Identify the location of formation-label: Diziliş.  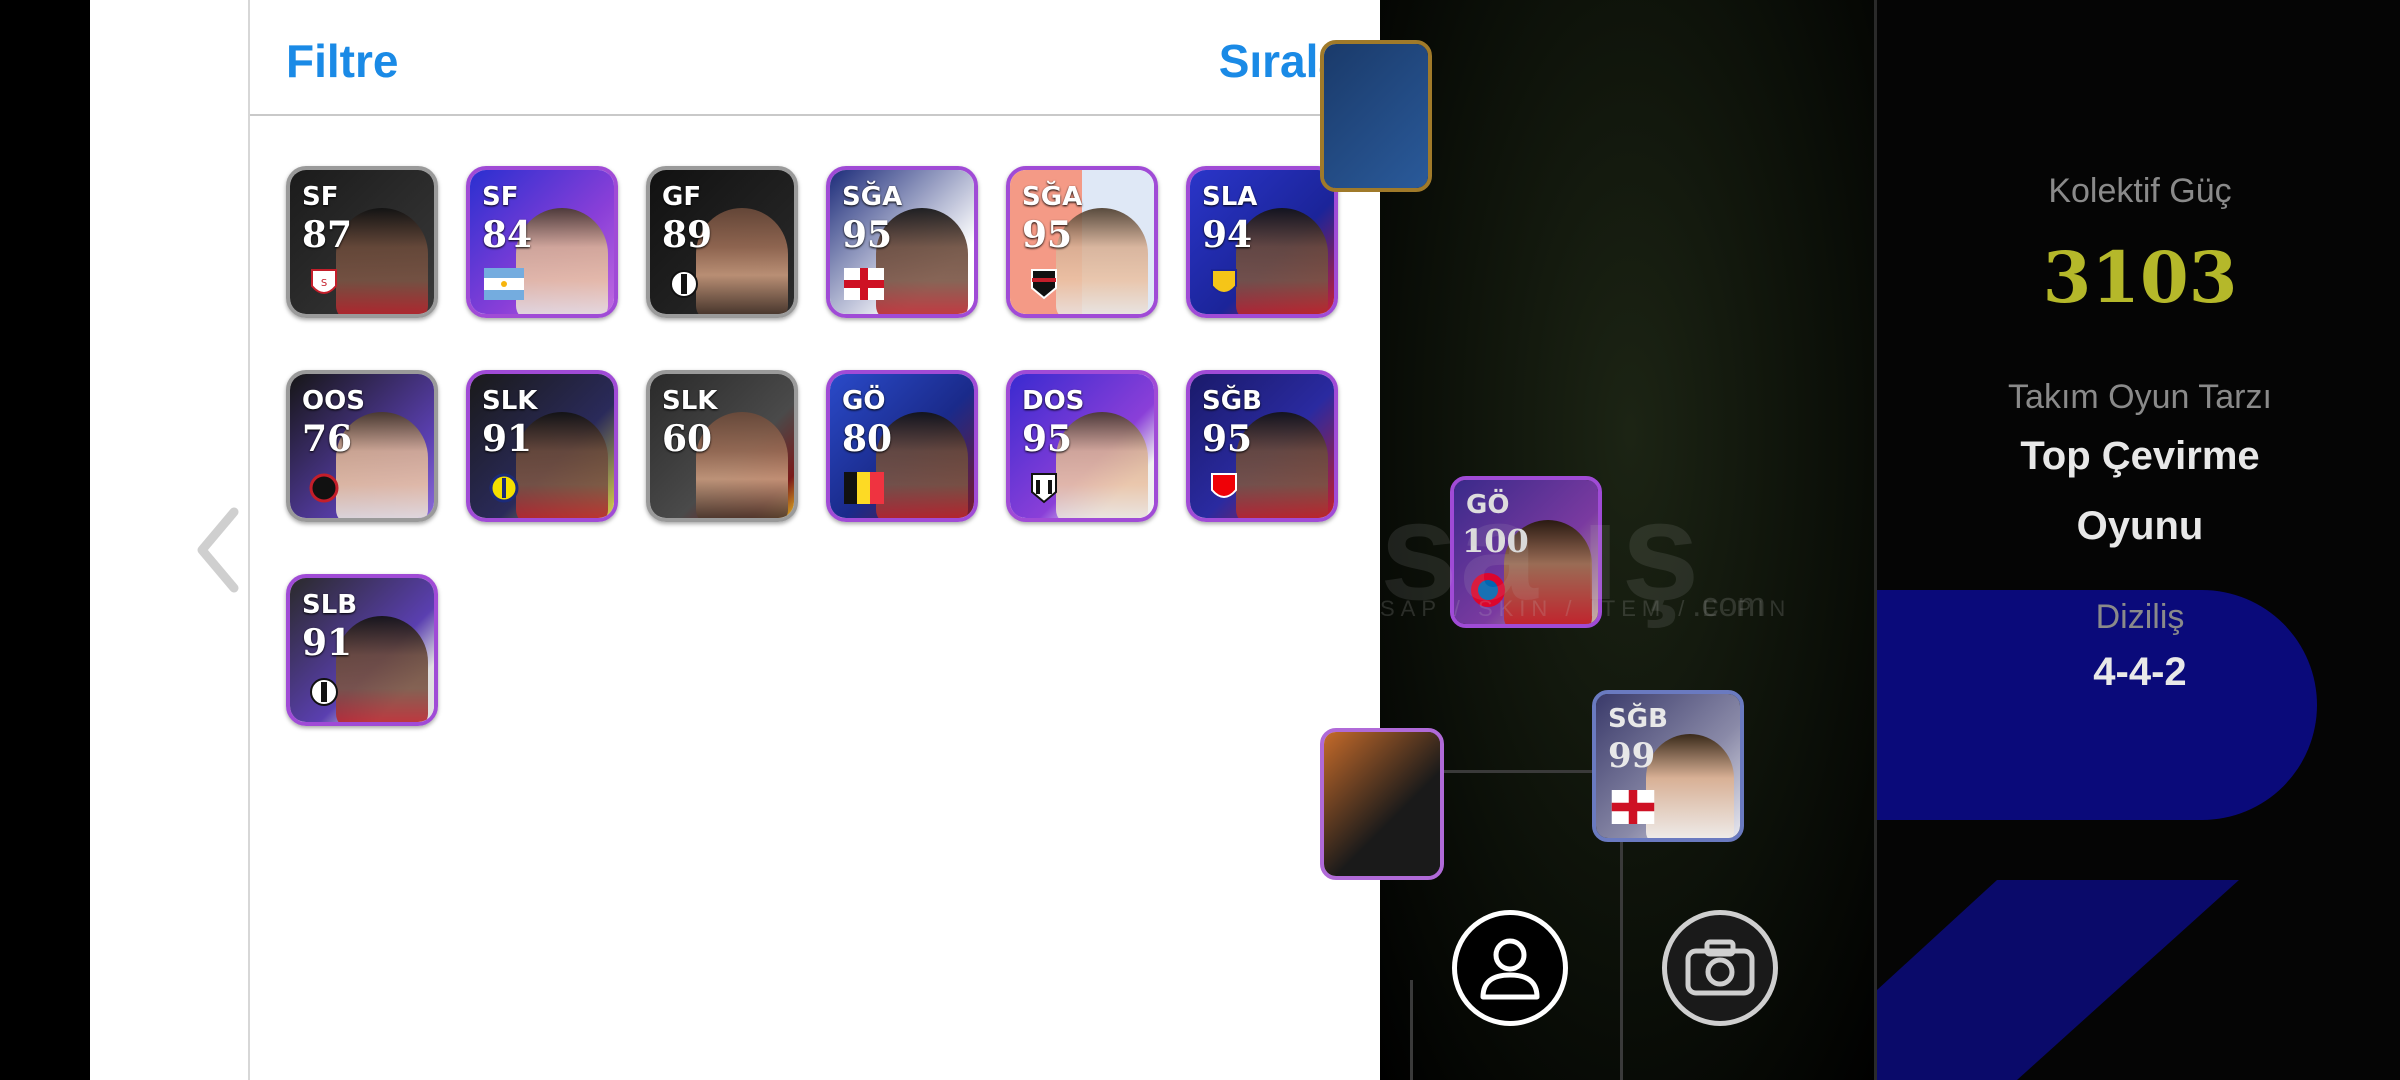
(2140, 617).